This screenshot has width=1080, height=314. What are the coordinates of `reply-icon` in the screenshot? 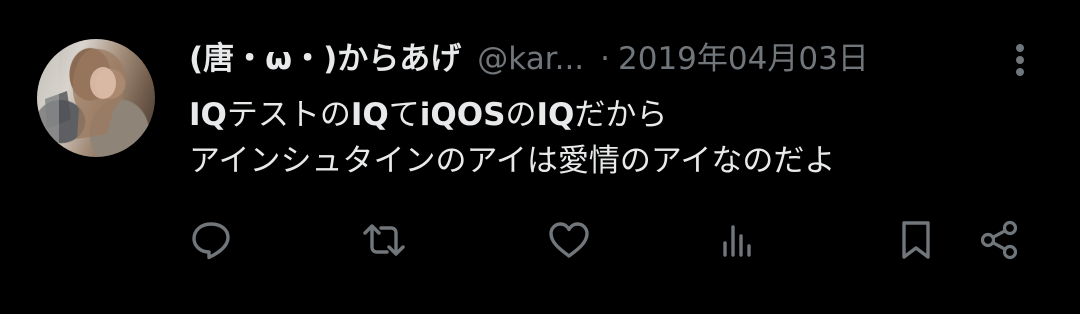 It's located at (211, 241).